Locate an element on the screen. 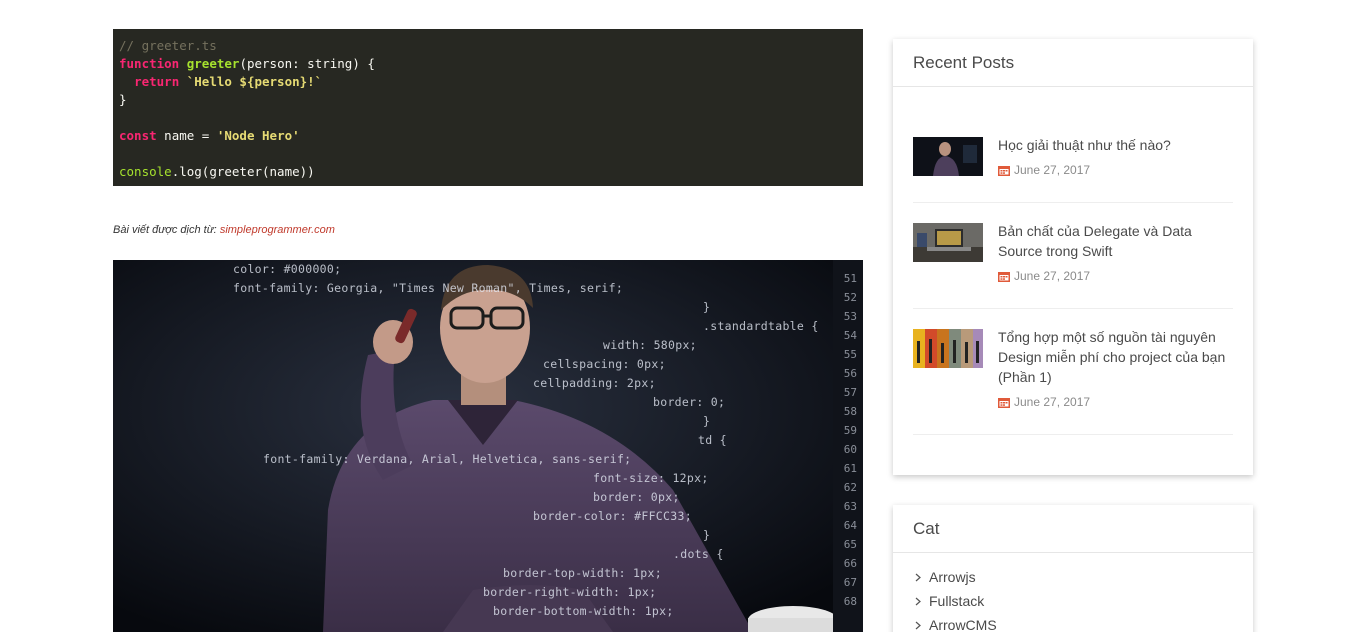 The image size is (1354, 632). overlay-code-line: td { is located at coordinates (712, 440).